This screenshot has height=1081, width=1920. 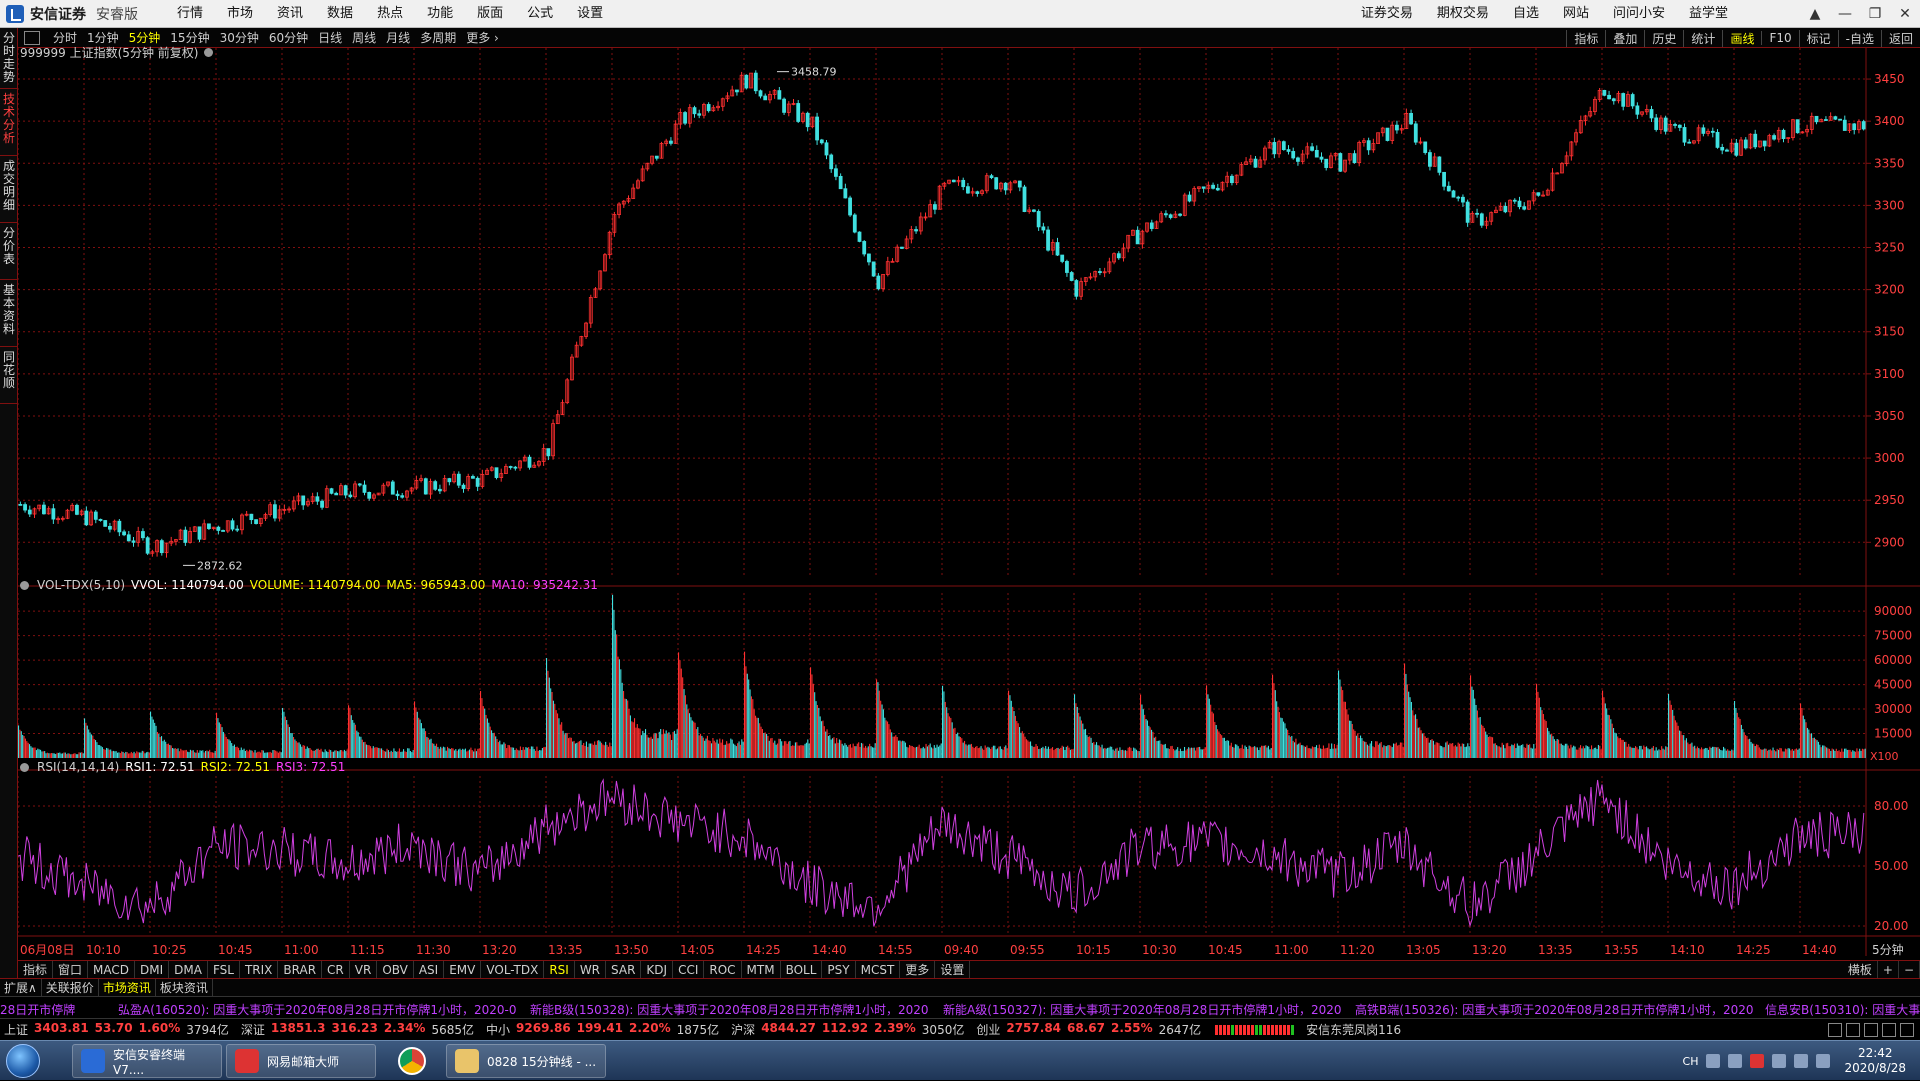 I want to click on indicator-tab: WR, so click(x=591, y=969).